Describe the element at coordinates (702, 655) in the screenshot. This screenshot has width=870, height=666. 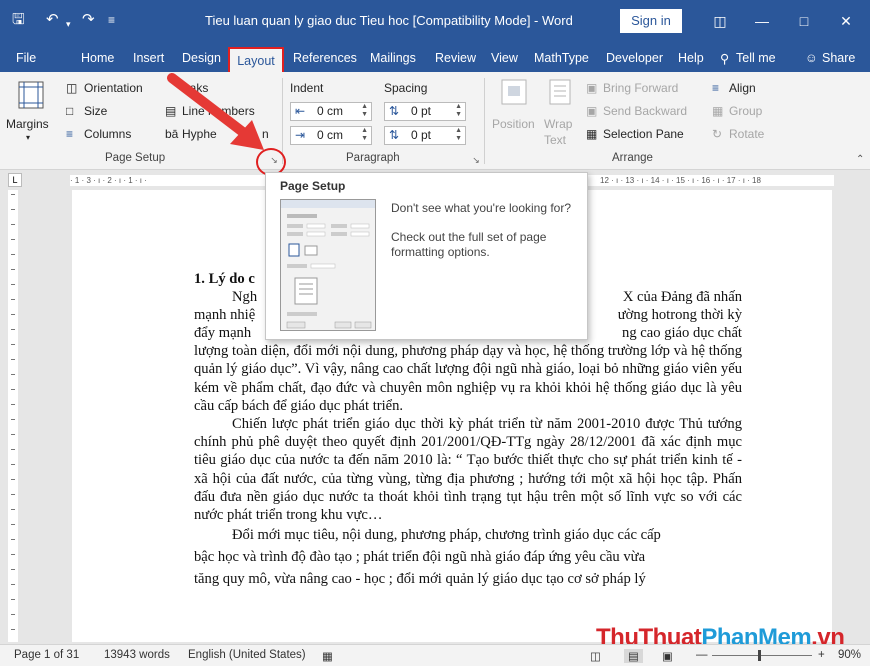
I see `zoom-out-icon: —` at that location.